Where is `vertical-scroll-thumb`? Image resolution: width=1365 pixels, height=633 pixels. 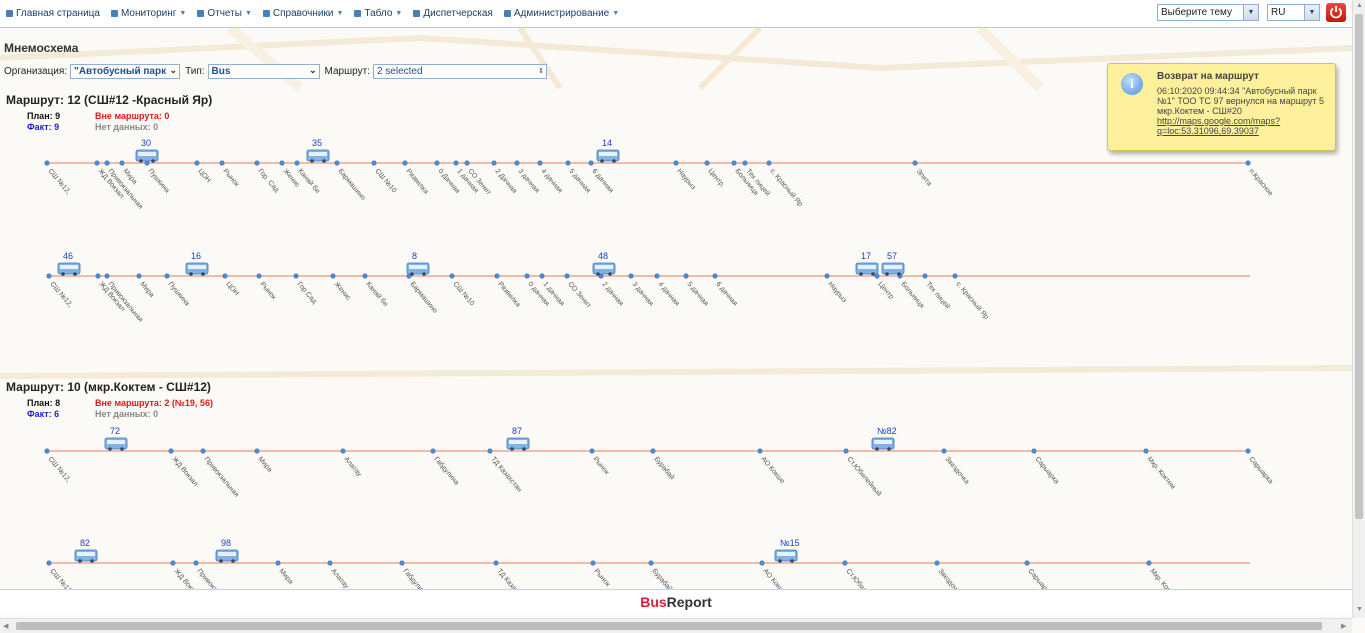
vertical-scroll-thumb is located at coordinates (1359, 266).